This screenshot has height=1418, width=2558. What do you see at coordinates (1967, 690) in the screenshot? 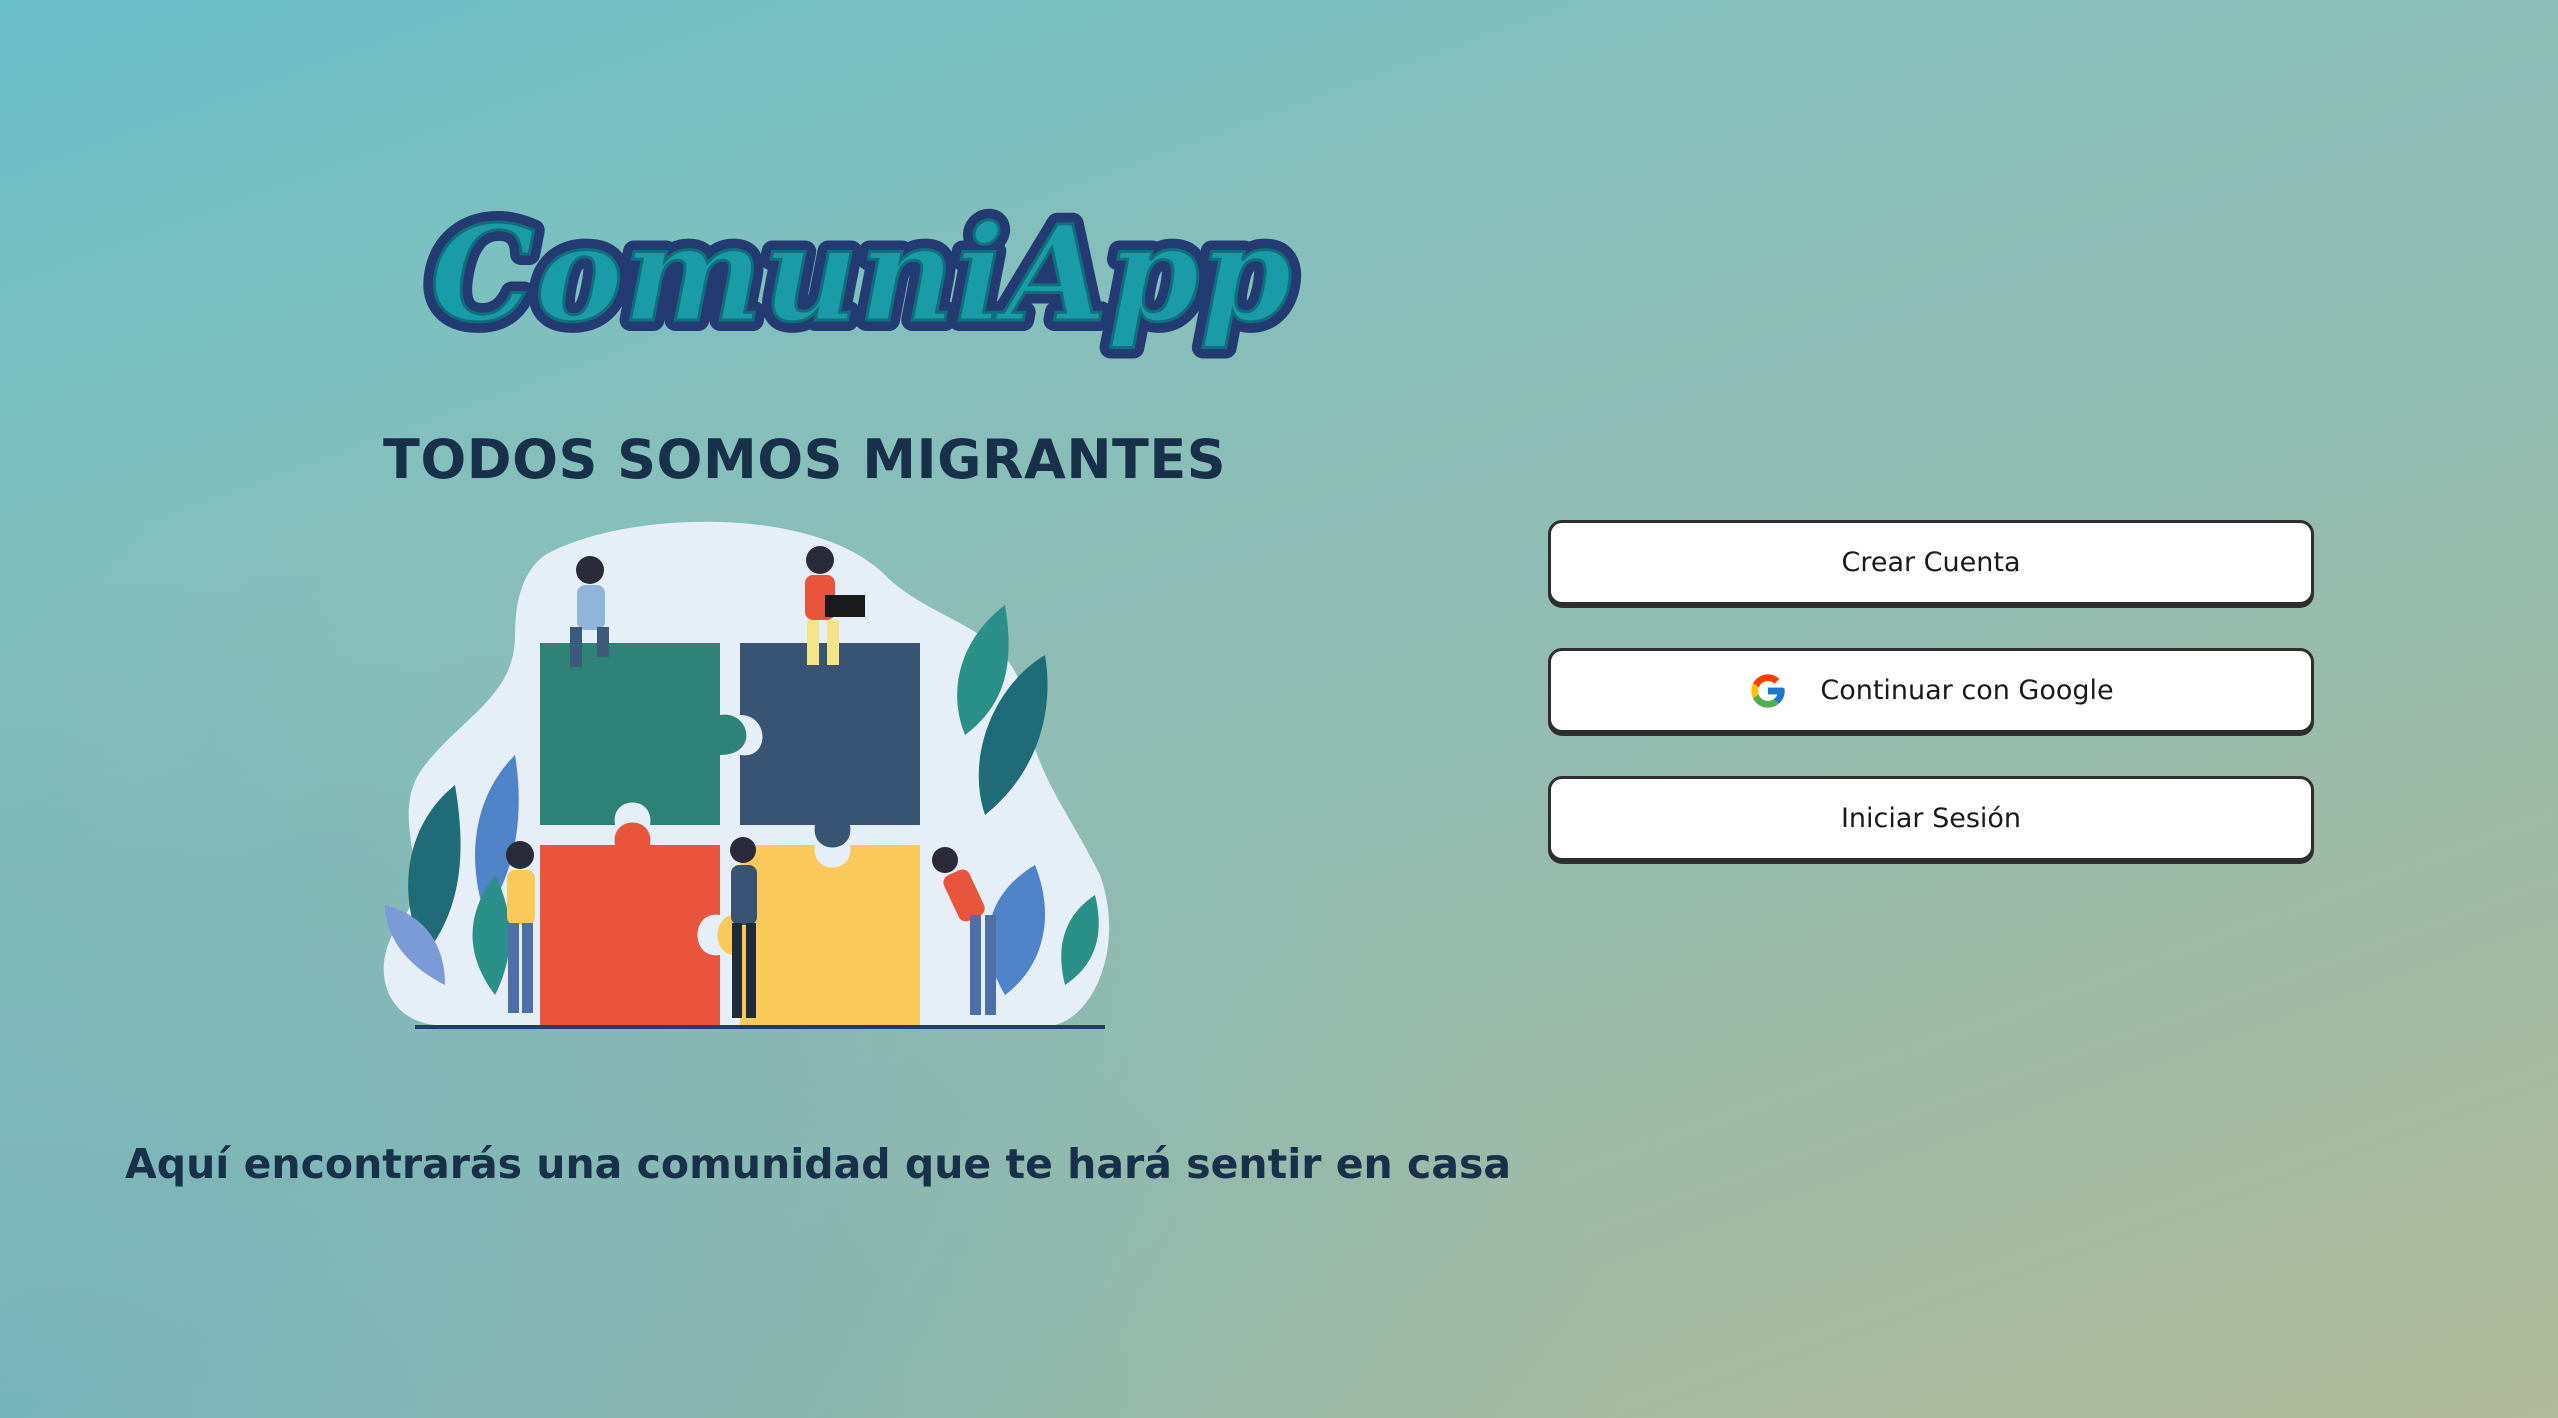
I see `google-signin-label: Continuar con Google` at bounding box center [1967, 690].